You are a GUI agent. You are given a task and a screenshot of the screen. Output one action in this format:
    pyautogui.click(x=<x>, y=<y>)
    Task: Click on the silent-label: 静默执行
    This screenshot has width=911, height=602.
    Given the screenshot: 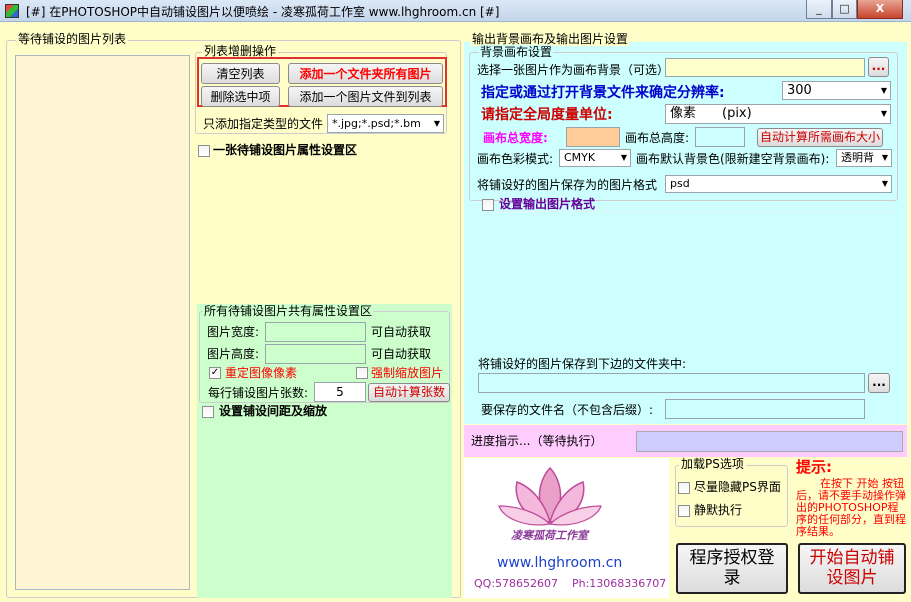 What is the action you would take?
    pyautogui.click(x=718, y=510)
    